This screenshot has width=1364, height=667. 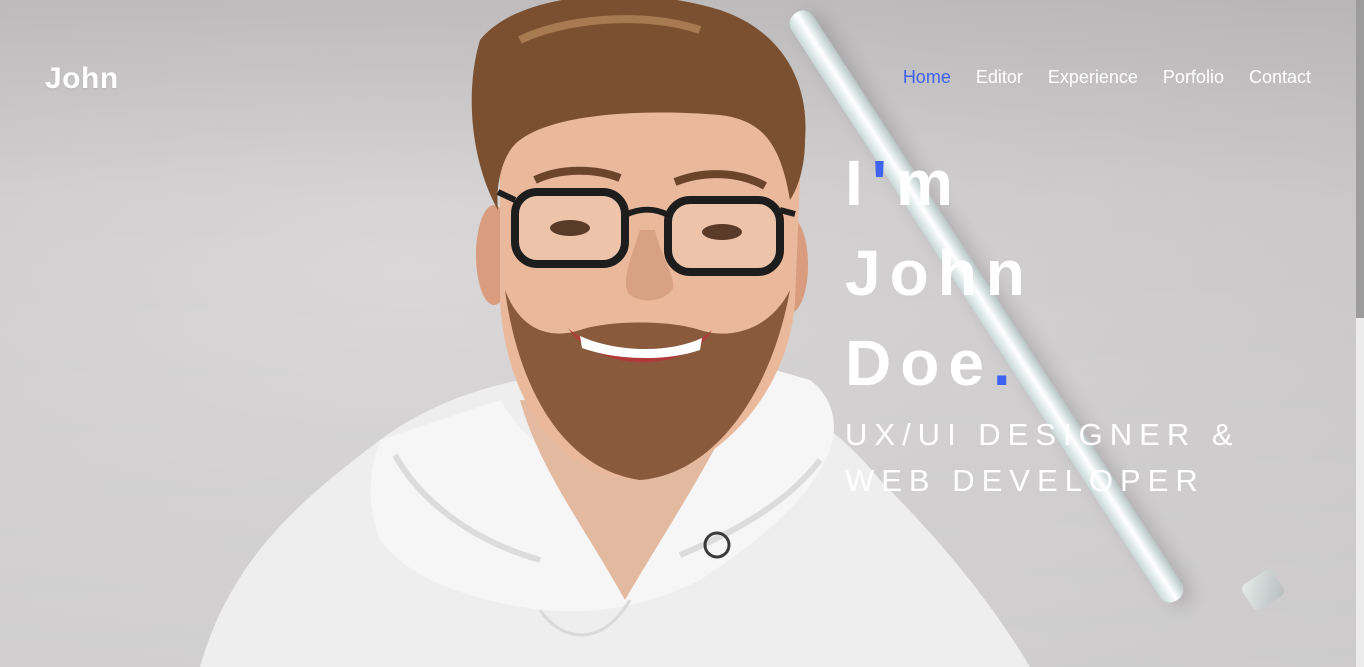 What do you see at coordinates (82, 79) in the screenshot?
I see `site-logo: John` at bounding box center [82, 79].